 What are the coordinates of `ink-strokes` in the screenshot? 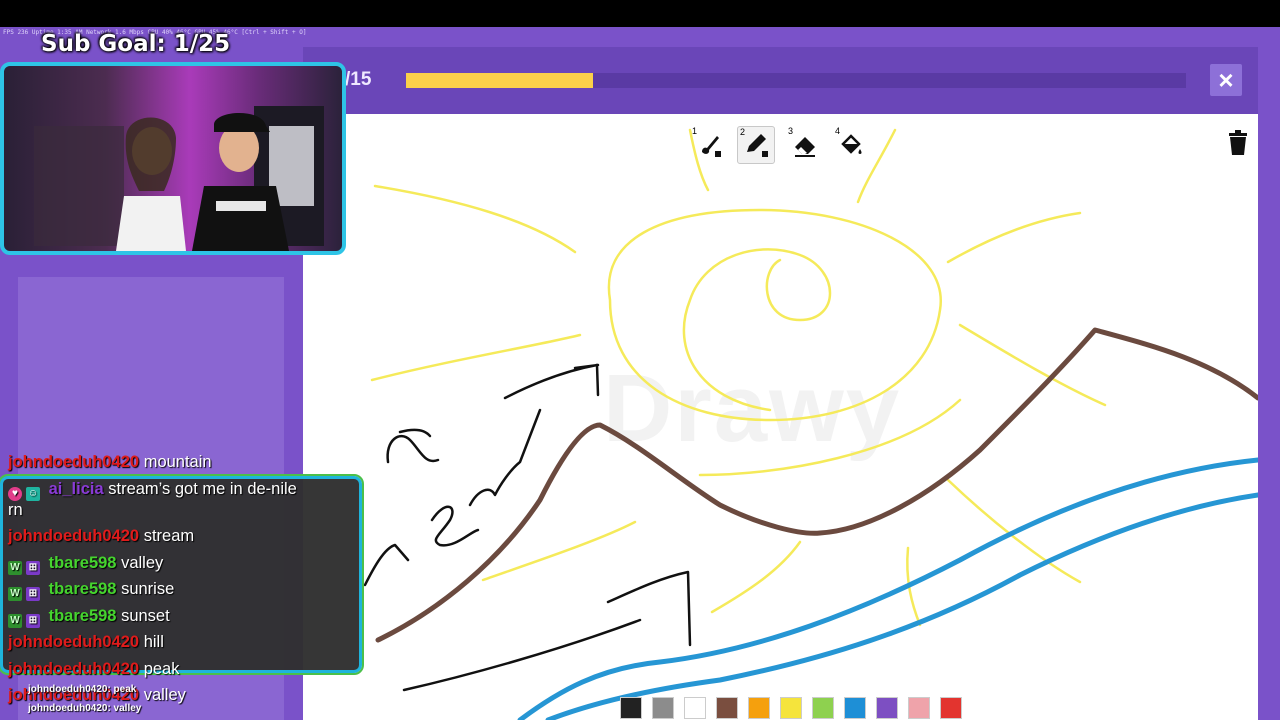 It's located at (527, 527).